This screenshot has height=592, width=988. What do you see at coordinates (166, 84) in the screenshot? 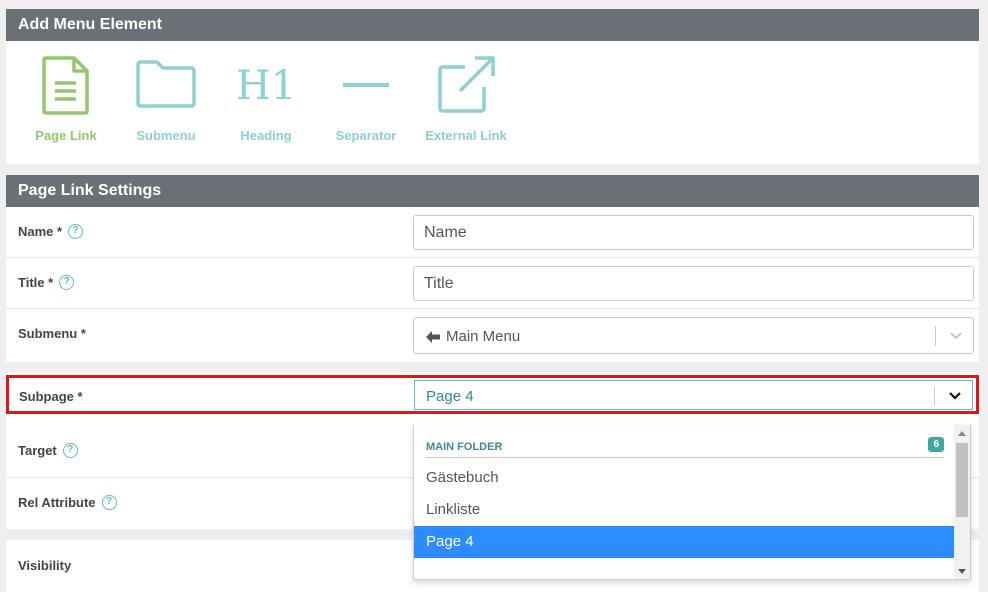
I see `folder-icon` at bounding box center [166, 84].